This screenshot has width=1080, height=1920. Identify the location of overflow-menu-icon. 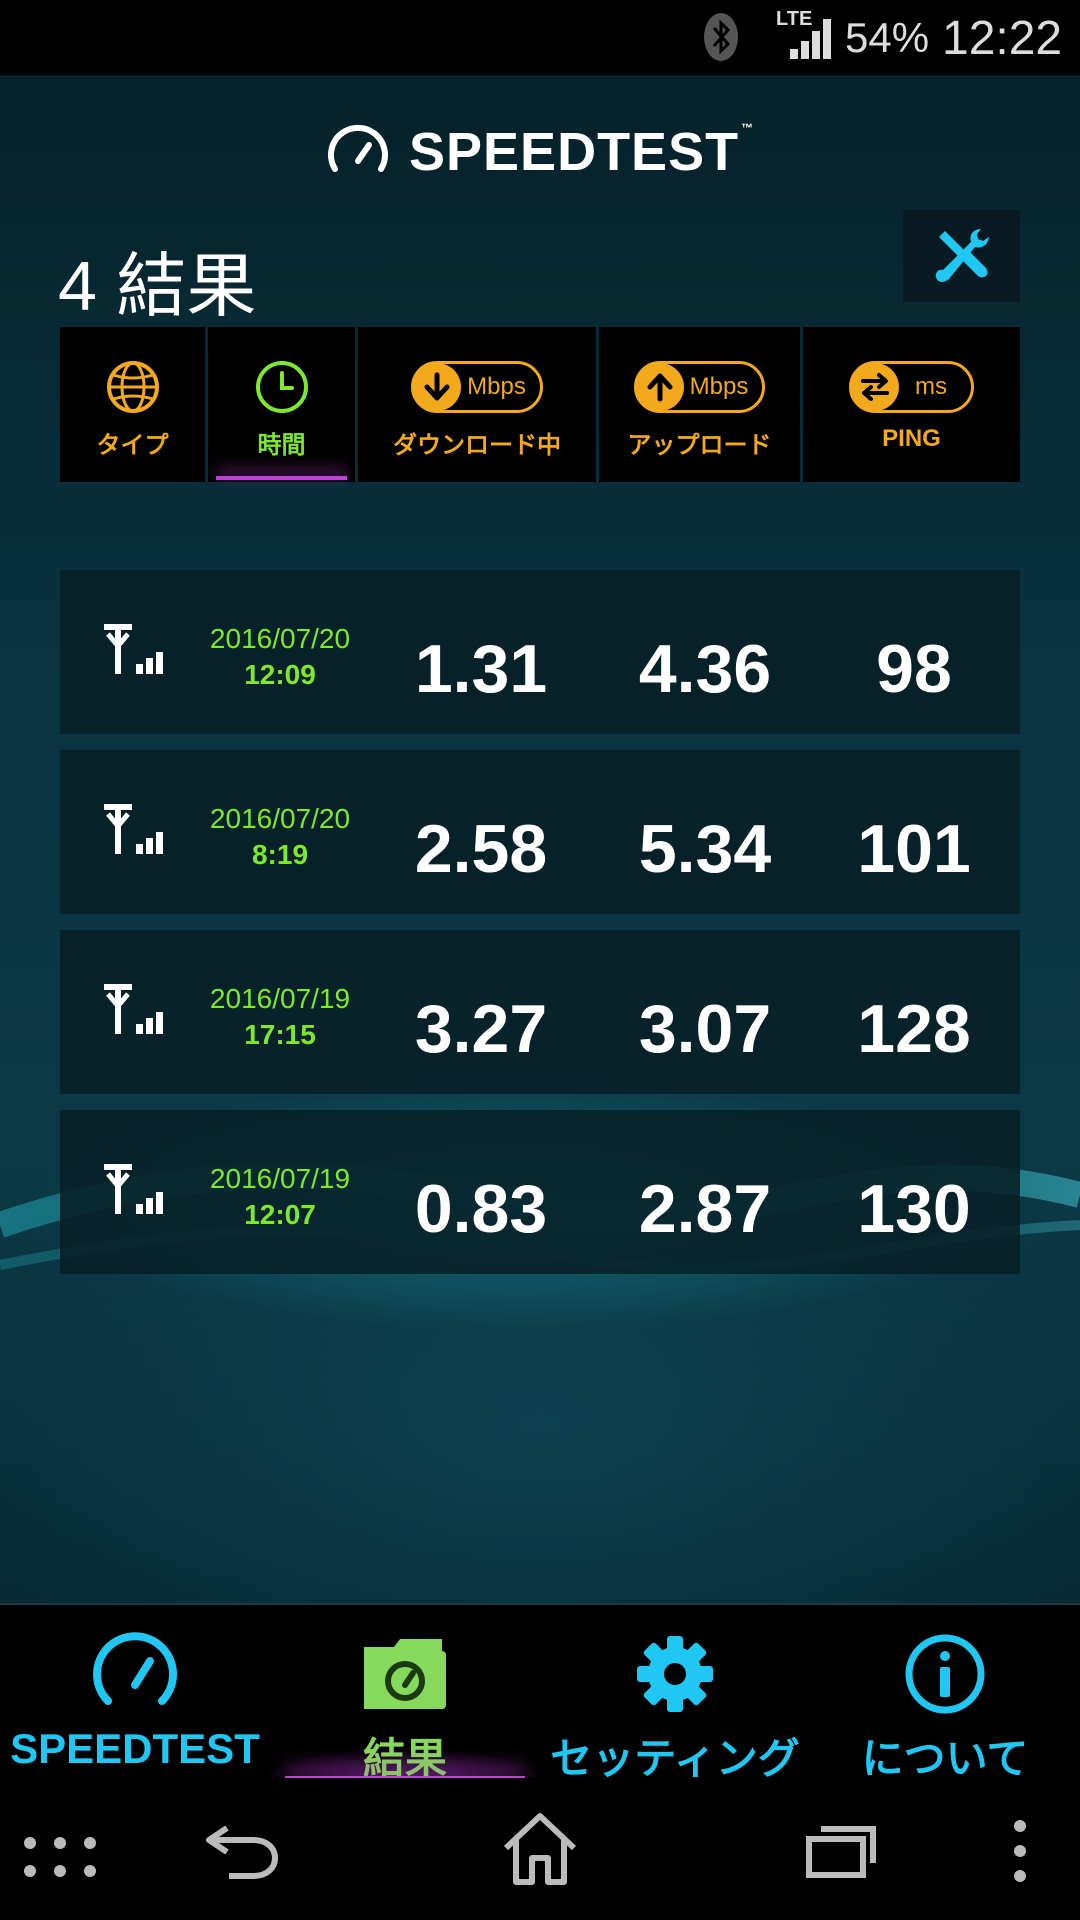
(1020, 1851).